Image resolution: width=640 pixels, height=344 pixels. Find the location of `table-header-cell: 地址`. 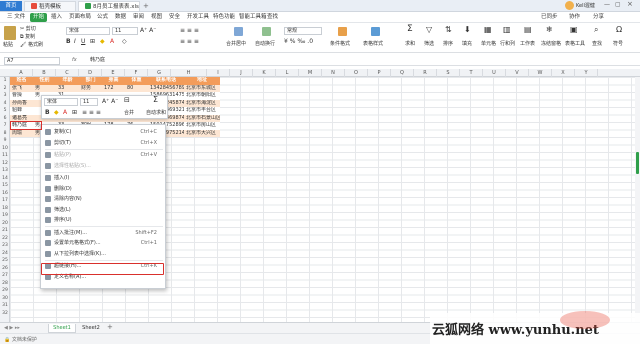

table-header-cell: 地址 is located at coordinates (202, 81).